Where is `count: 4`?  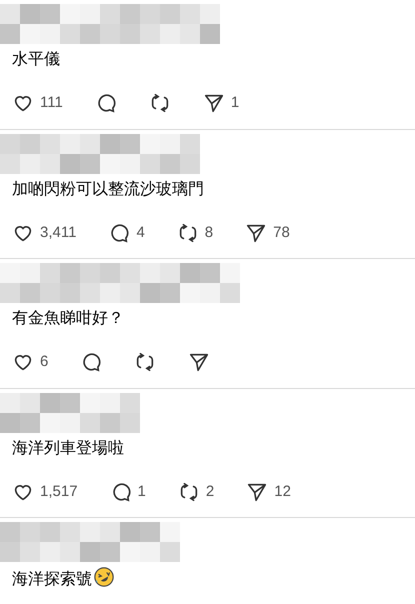
count: 4 is located at coordinates (140, 232).